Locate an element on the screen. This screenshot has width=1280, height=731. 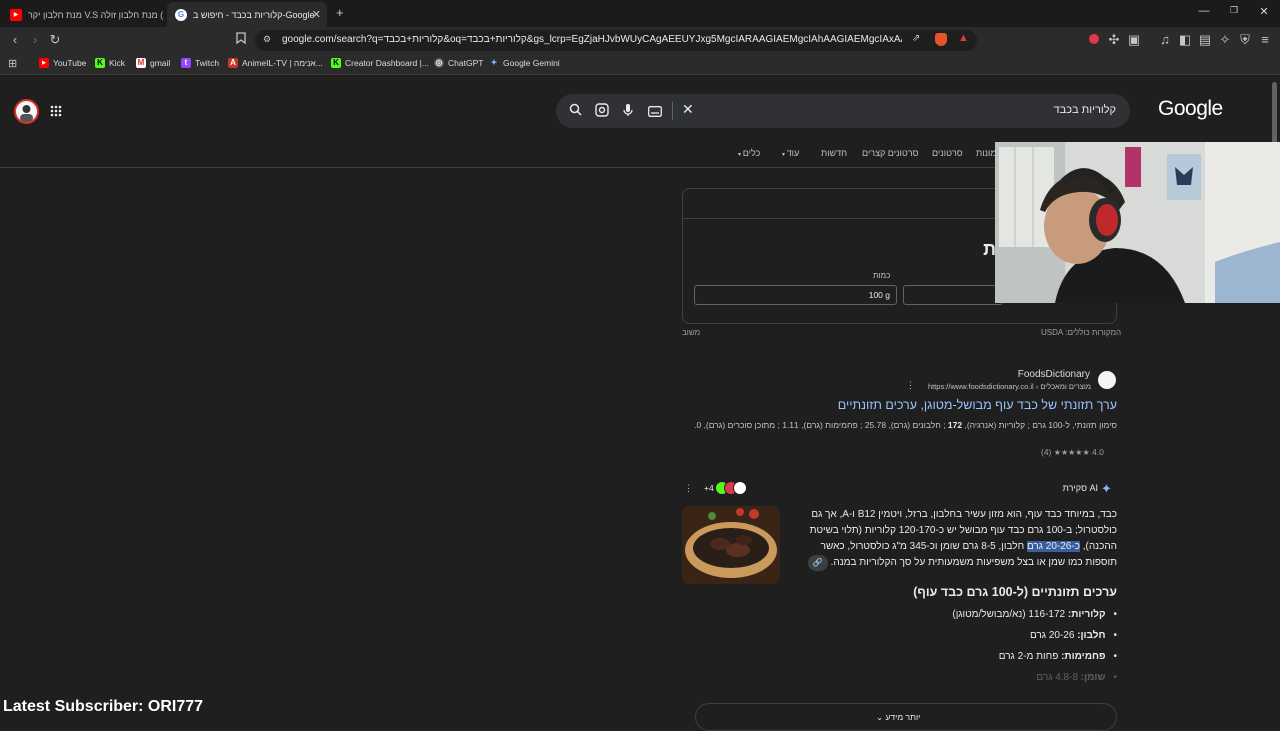
extension-red-icon is located at coordinates (1094, 40).